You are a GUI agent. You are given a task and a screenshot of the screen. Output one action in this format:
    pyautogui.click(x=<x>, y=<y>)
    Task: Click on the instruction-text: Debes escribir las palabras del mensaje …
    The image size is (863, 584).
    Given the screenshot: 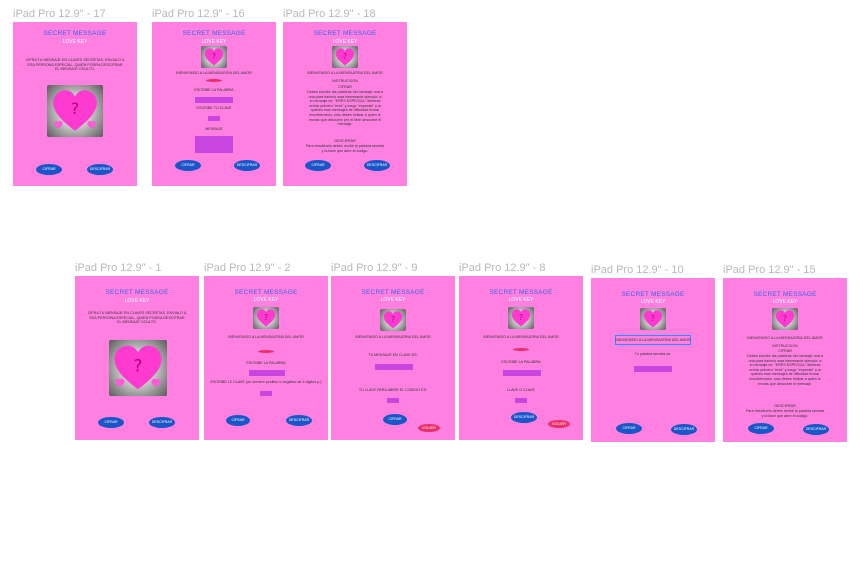 What is the action you would take?
    pyautogui.click(x=785, y=370)
    